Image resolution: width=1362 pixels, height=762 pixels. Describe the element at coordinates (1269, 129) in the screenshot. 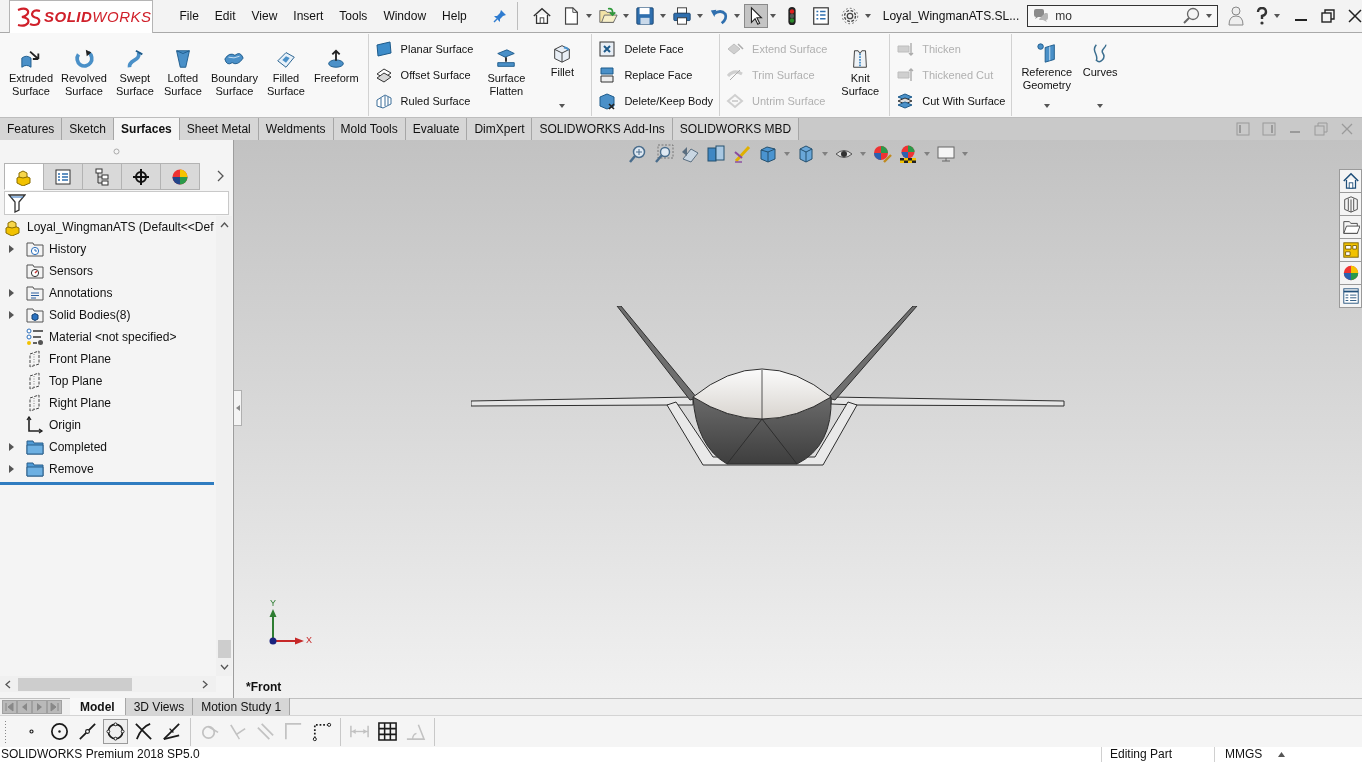

I see `tile-right-icon` at that location.